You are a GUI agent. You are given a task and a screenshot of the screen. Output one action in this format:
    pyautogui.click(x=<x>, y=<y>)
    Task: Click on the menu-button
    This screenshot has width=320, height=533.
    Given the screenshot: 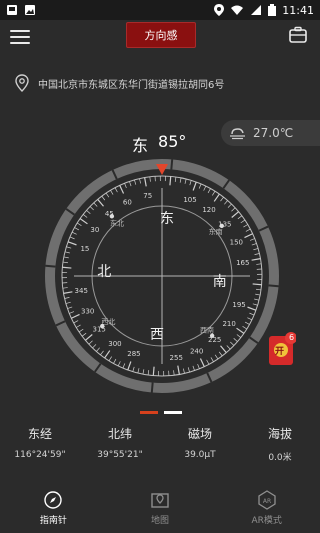 What is the action you would take?
    pyautogui.click(x=20, y=36)
    